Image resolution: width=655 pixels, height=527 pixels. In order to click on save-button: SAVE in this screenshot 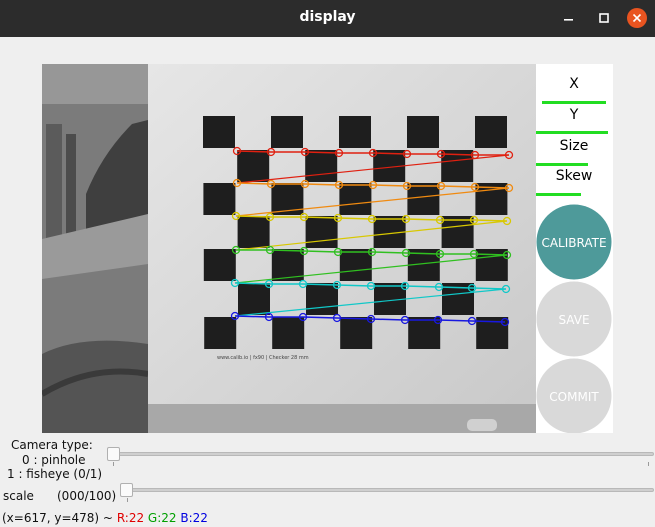, I will do `click(574, 319)`.